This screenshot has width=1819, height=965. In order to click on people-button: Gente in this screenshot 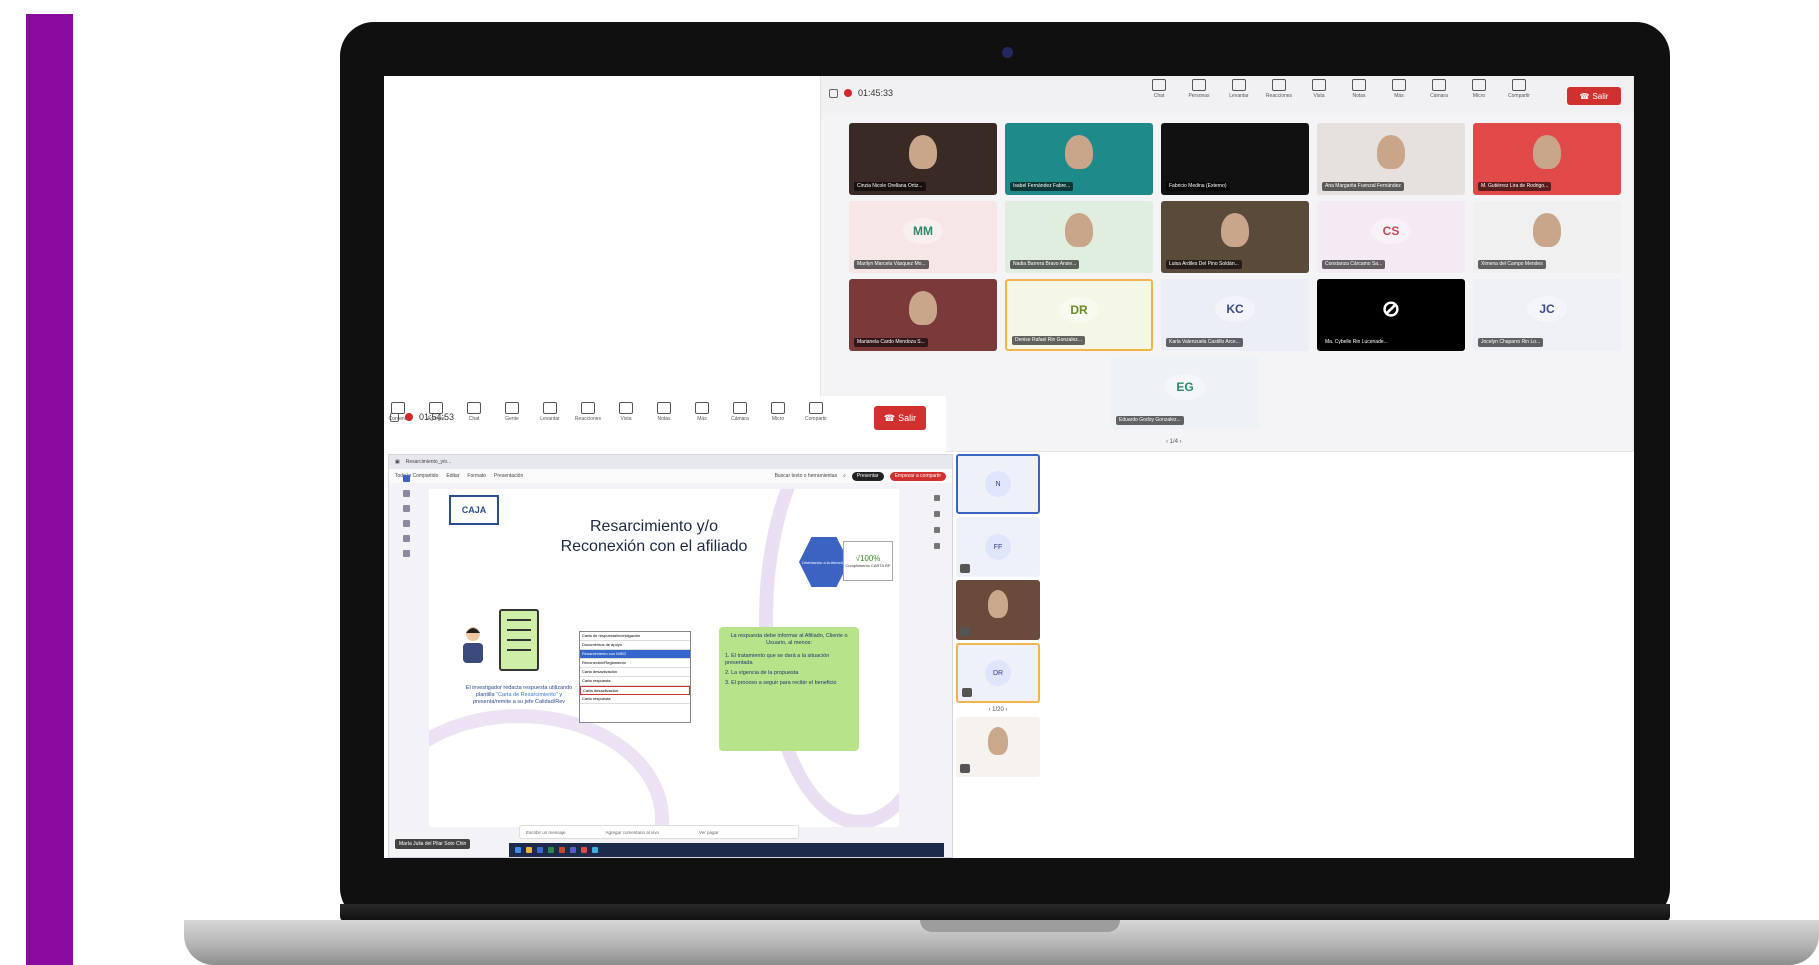, I will do `click(512, 412)`.